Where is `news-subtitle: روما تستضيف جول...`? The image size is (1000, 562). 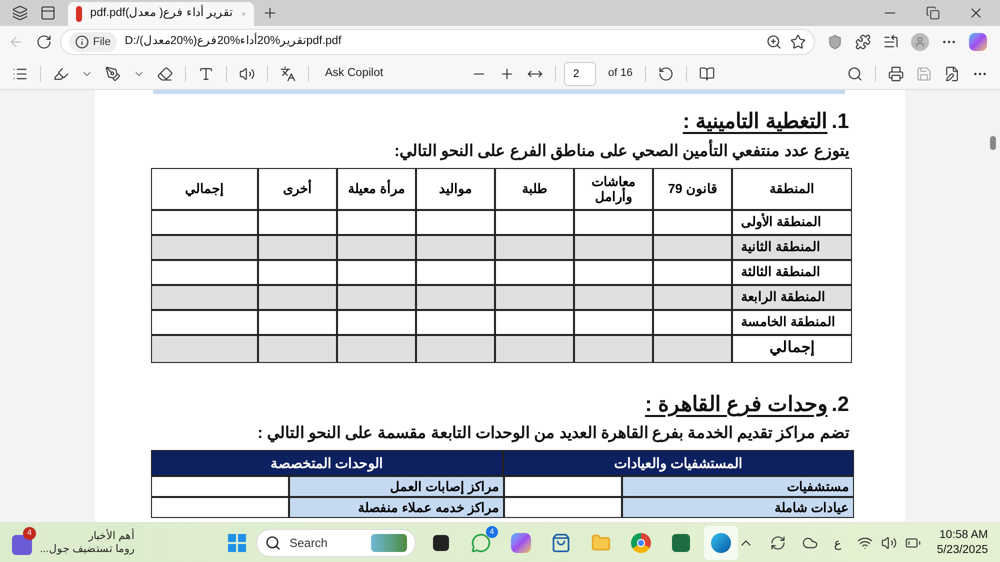
news-subtitle: روما تستضيف جول... is located at coordinates (87, 549).